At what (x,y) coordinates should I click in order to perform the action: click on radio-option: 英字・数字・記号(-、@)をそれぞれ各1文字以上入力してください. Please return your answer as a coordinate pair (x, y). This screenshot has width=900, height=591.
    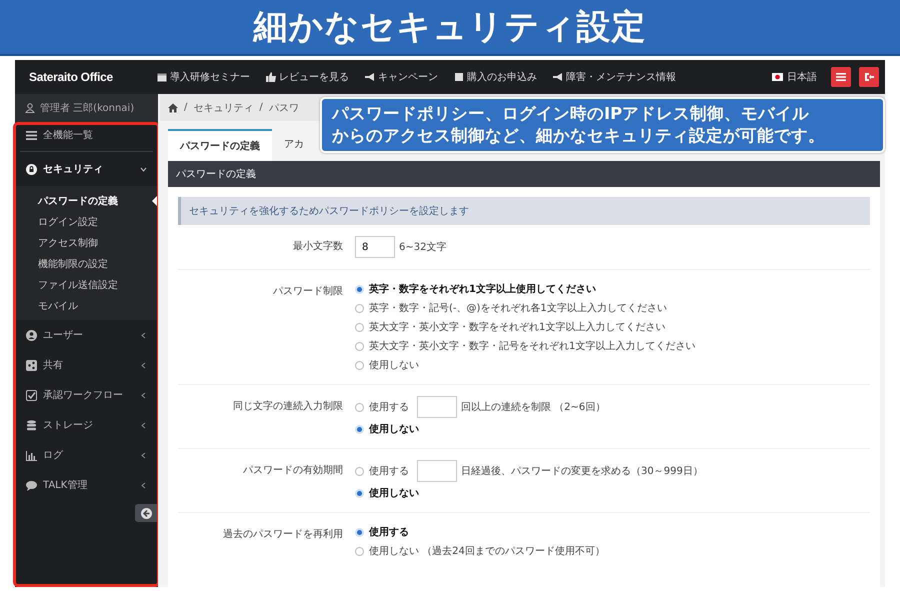
    Looking at the image, I should click on (511, 308).